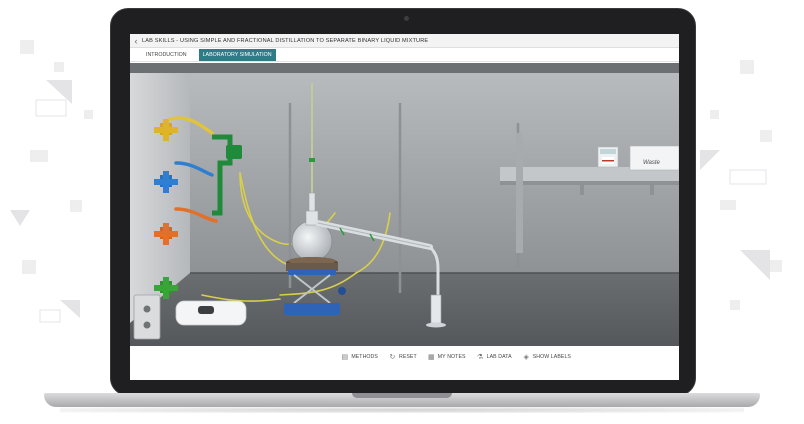 The height and width of the screenshot is (424, 804). What do you see at coordinates (404, 68) in the screenshot?
I see `hood-top-frame` at bounding box center [404, 68].